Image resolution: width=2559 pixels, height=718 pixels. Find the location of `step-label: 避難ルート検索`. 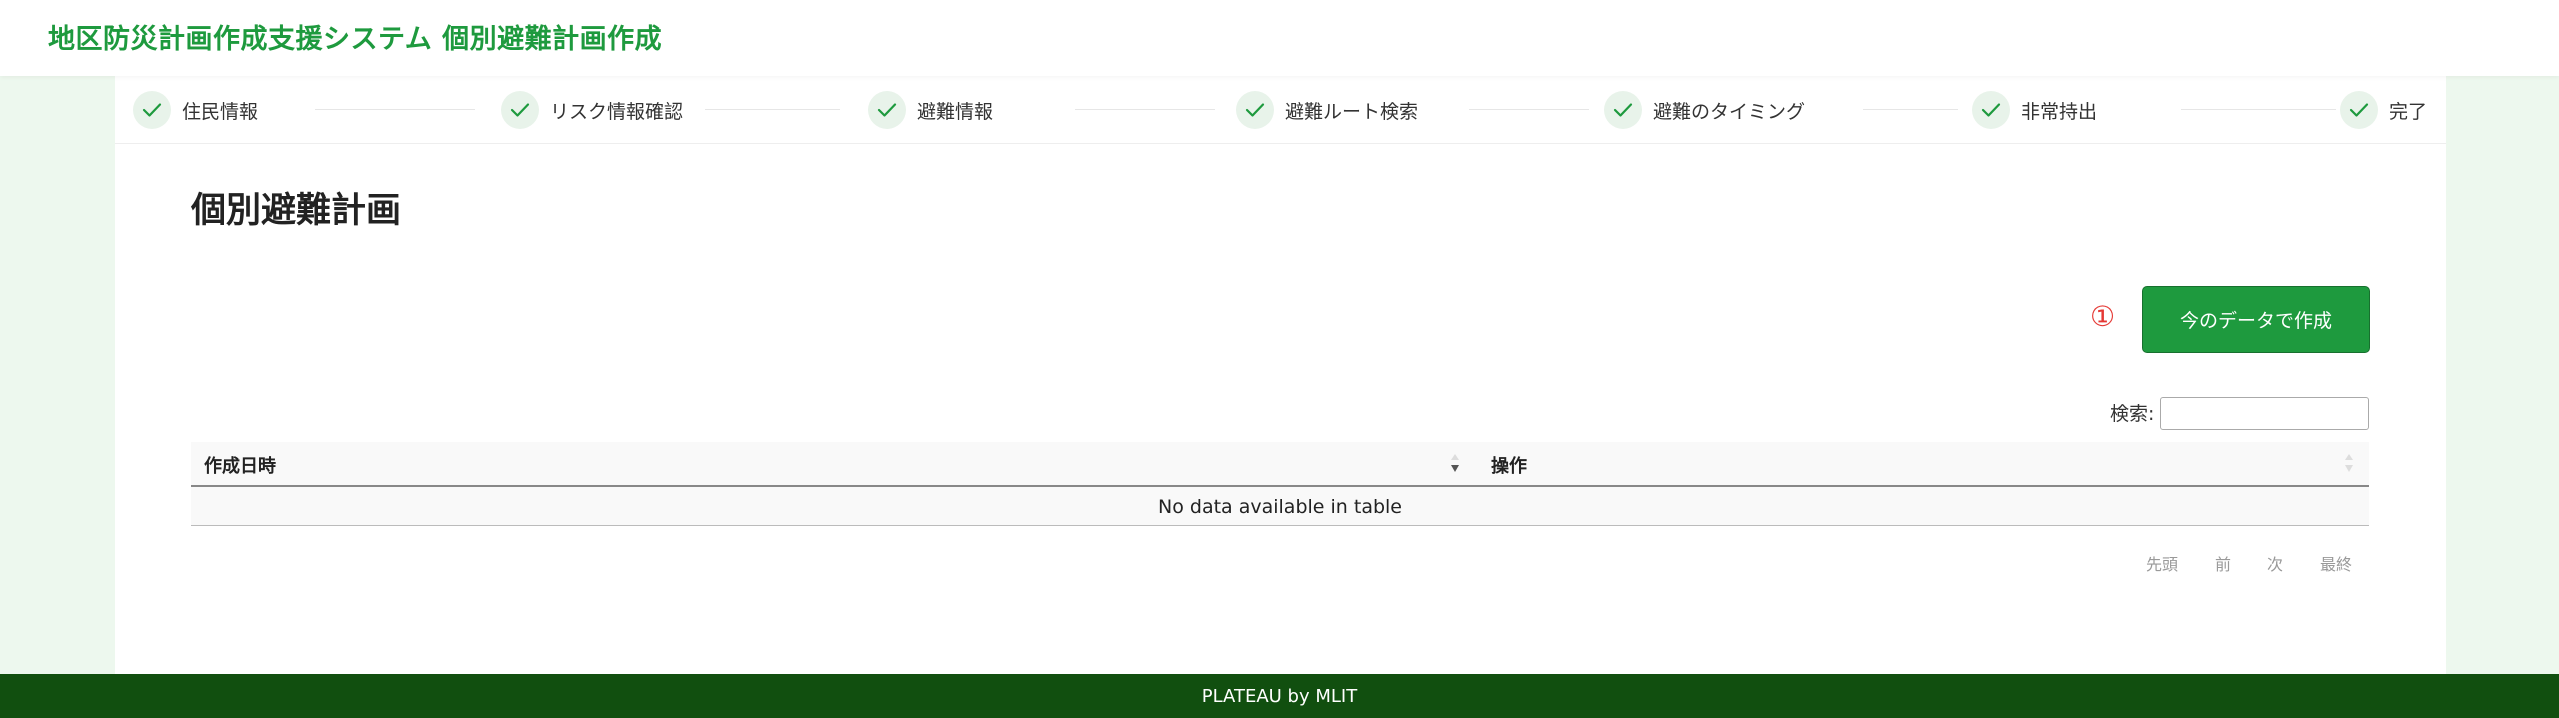

step-label: 避難ルート検索 is located at coordinates (1352, 111).